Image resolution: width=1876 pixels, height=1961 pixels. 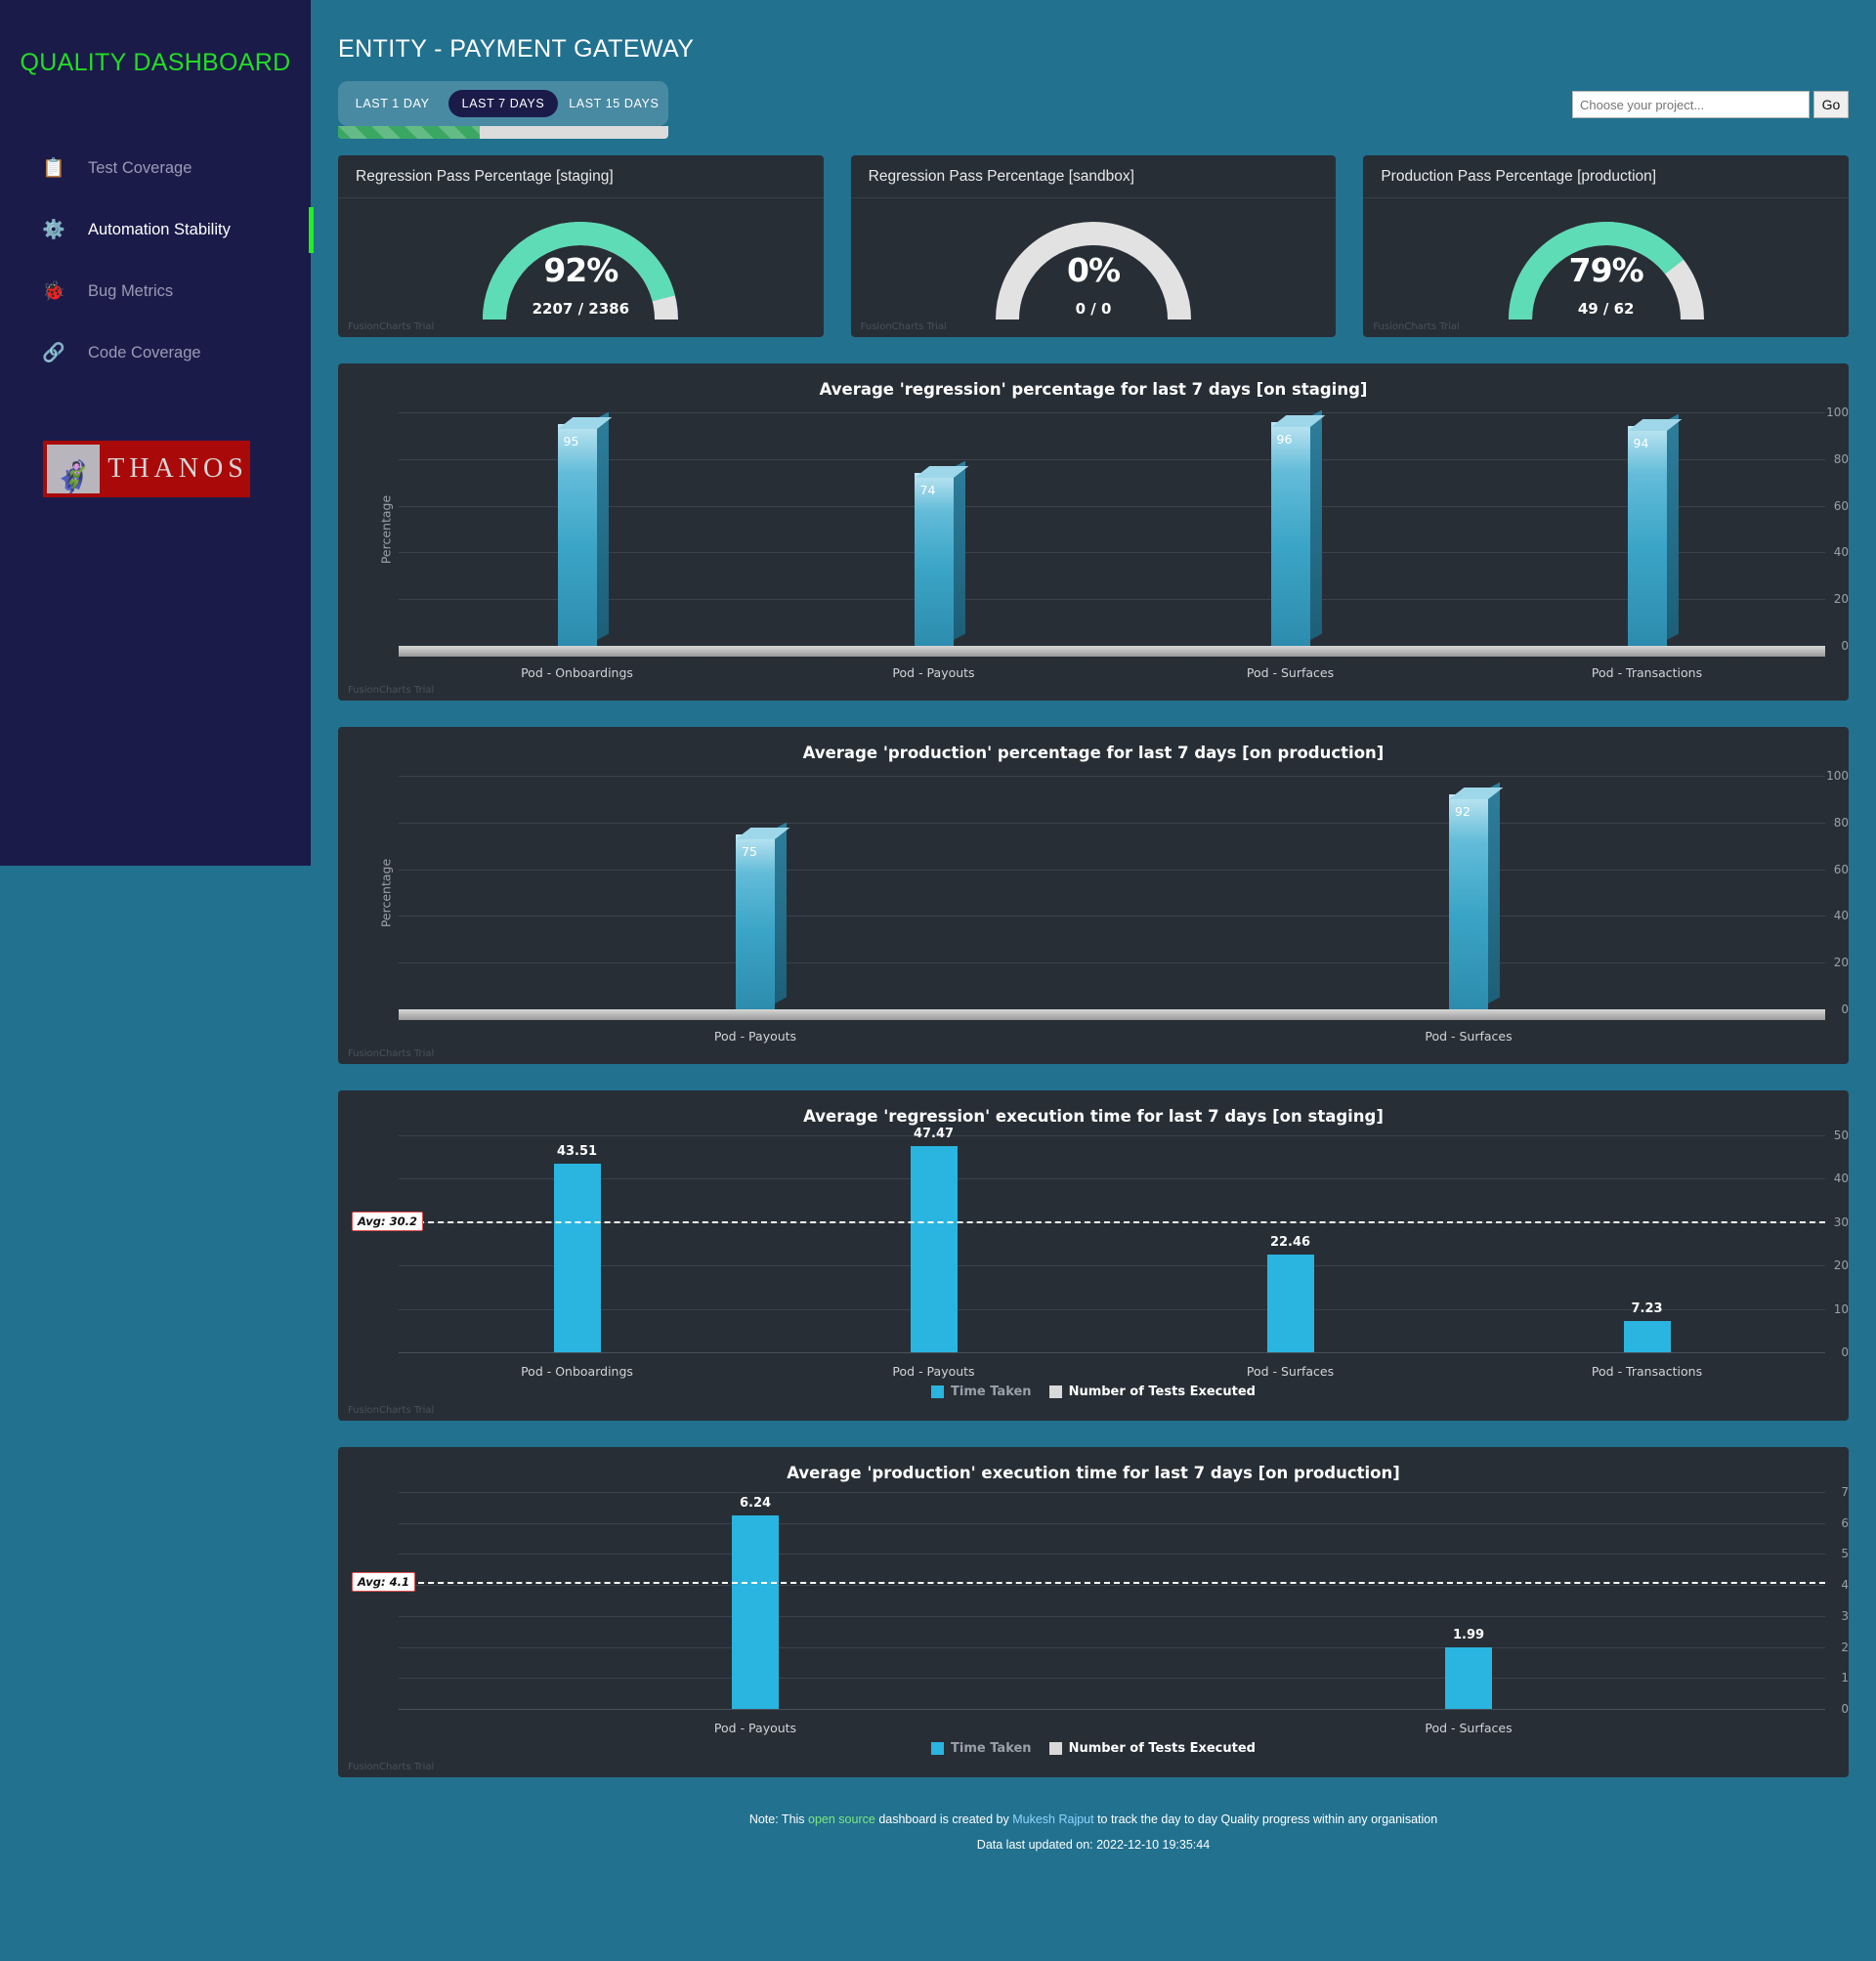 I want to click on y-axis-tick-label: 5, so click(x=1845, y=1554).